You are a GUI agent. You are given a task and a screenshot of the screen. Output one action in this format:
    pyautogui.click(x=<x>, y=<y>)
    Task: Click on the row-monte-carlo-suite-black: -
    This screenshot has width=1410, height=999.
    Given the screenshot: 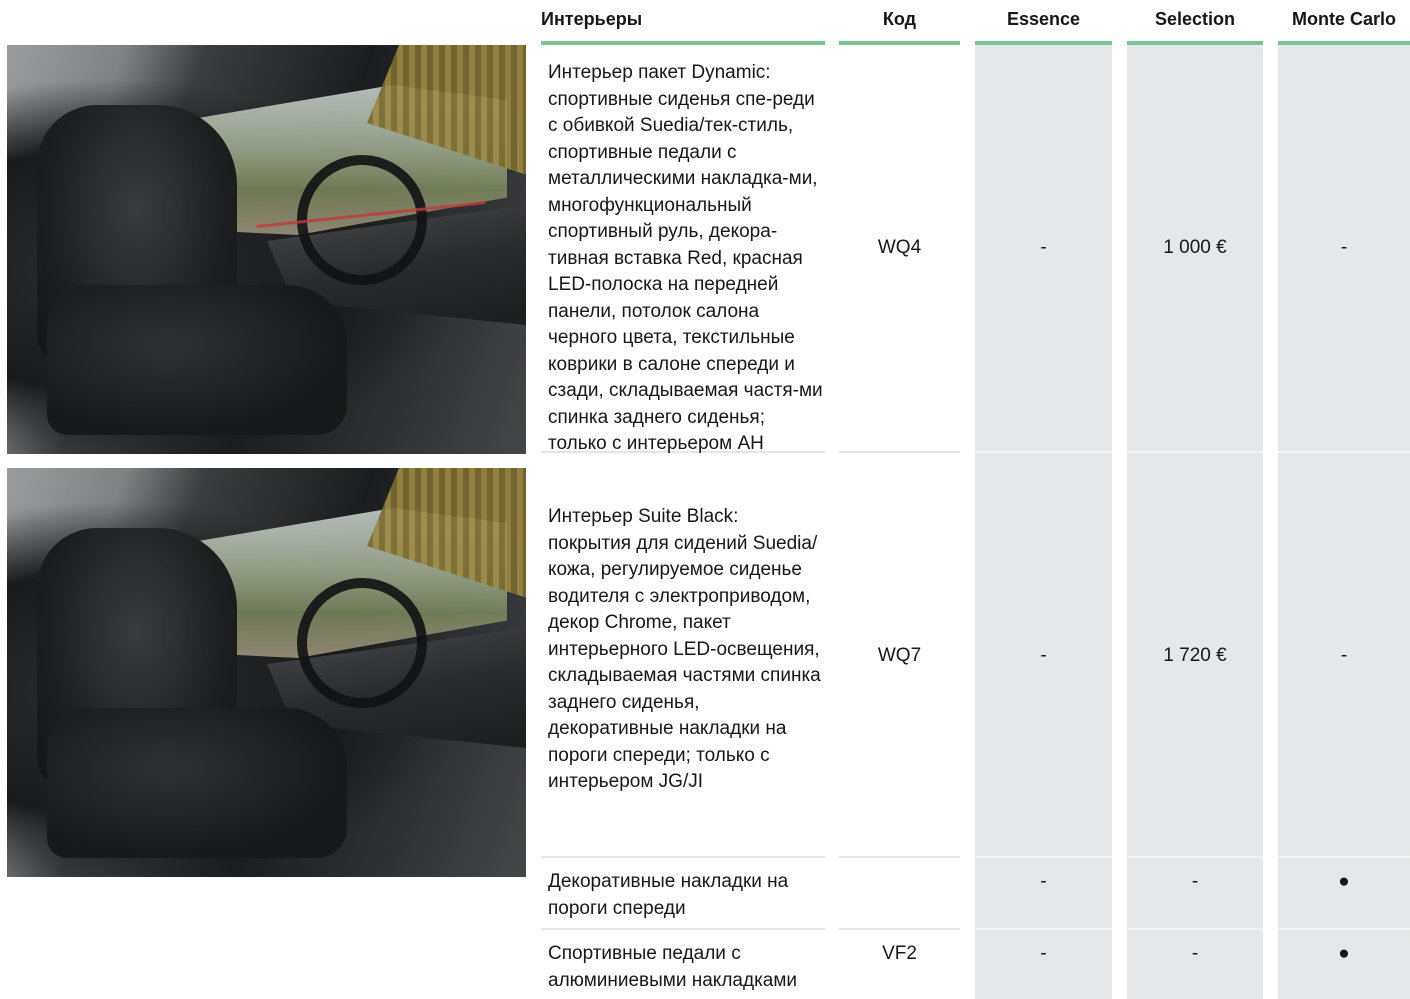 What is the action you would take?
    pyautogui.click(x=1344, y=655)
    